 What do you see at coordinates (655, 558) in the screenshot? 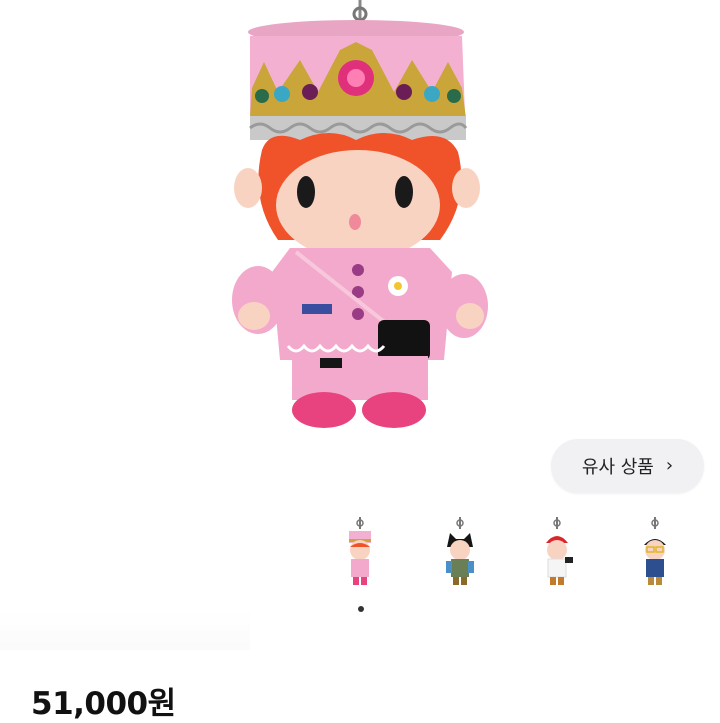
I see `thumbnail-glasses` at bounding box center [655, 558].